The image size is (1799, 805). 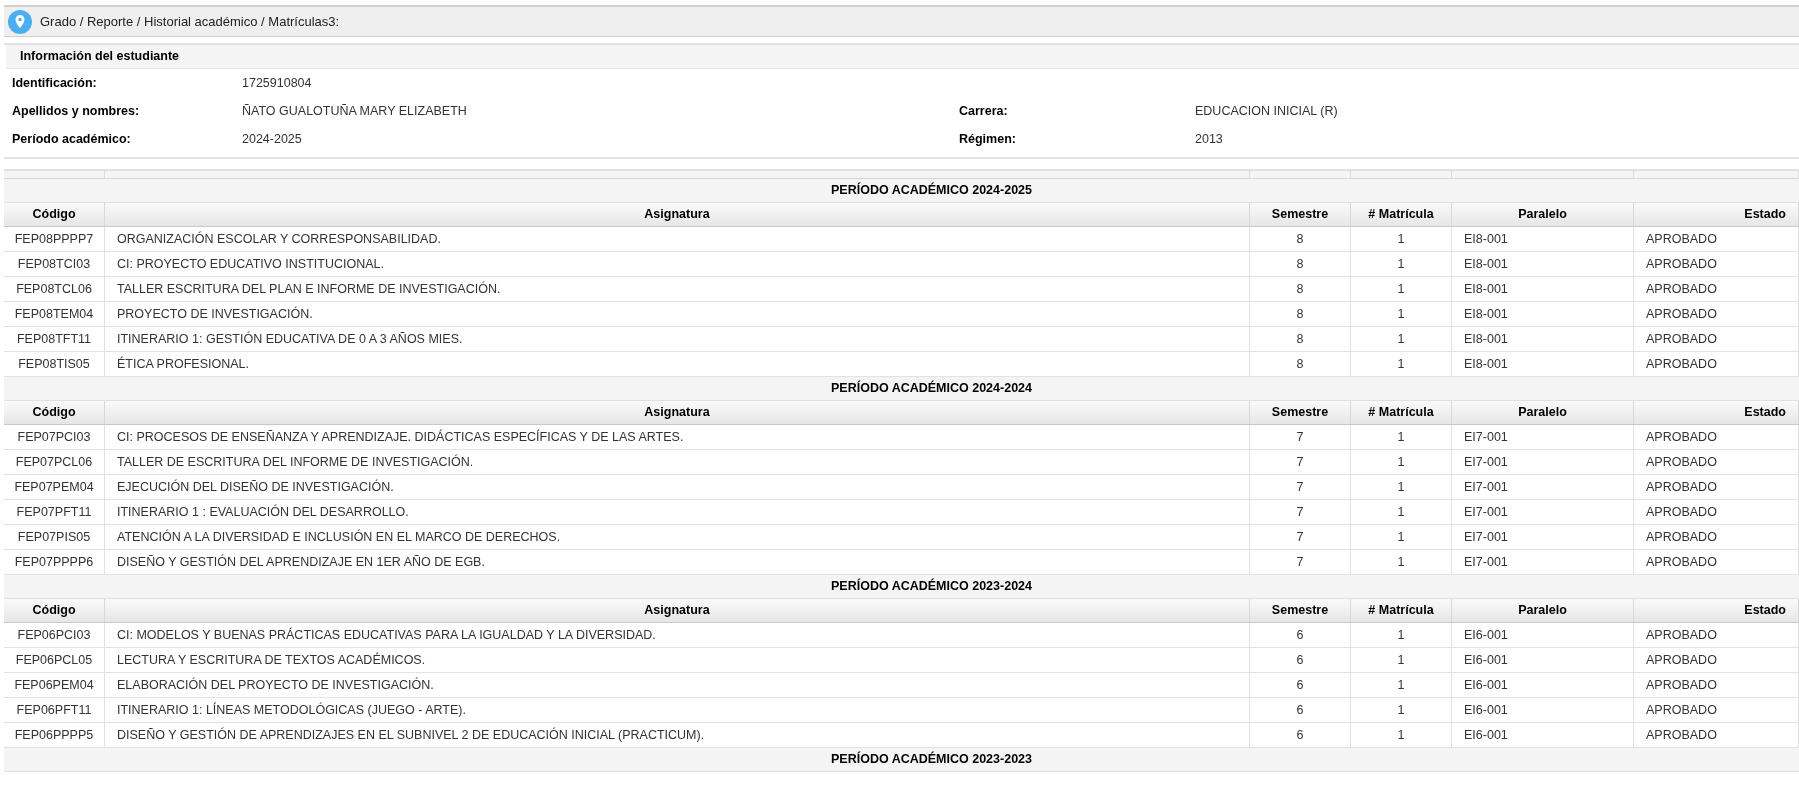 I want to click on location-pin-icon, so click(x=20, y=21).